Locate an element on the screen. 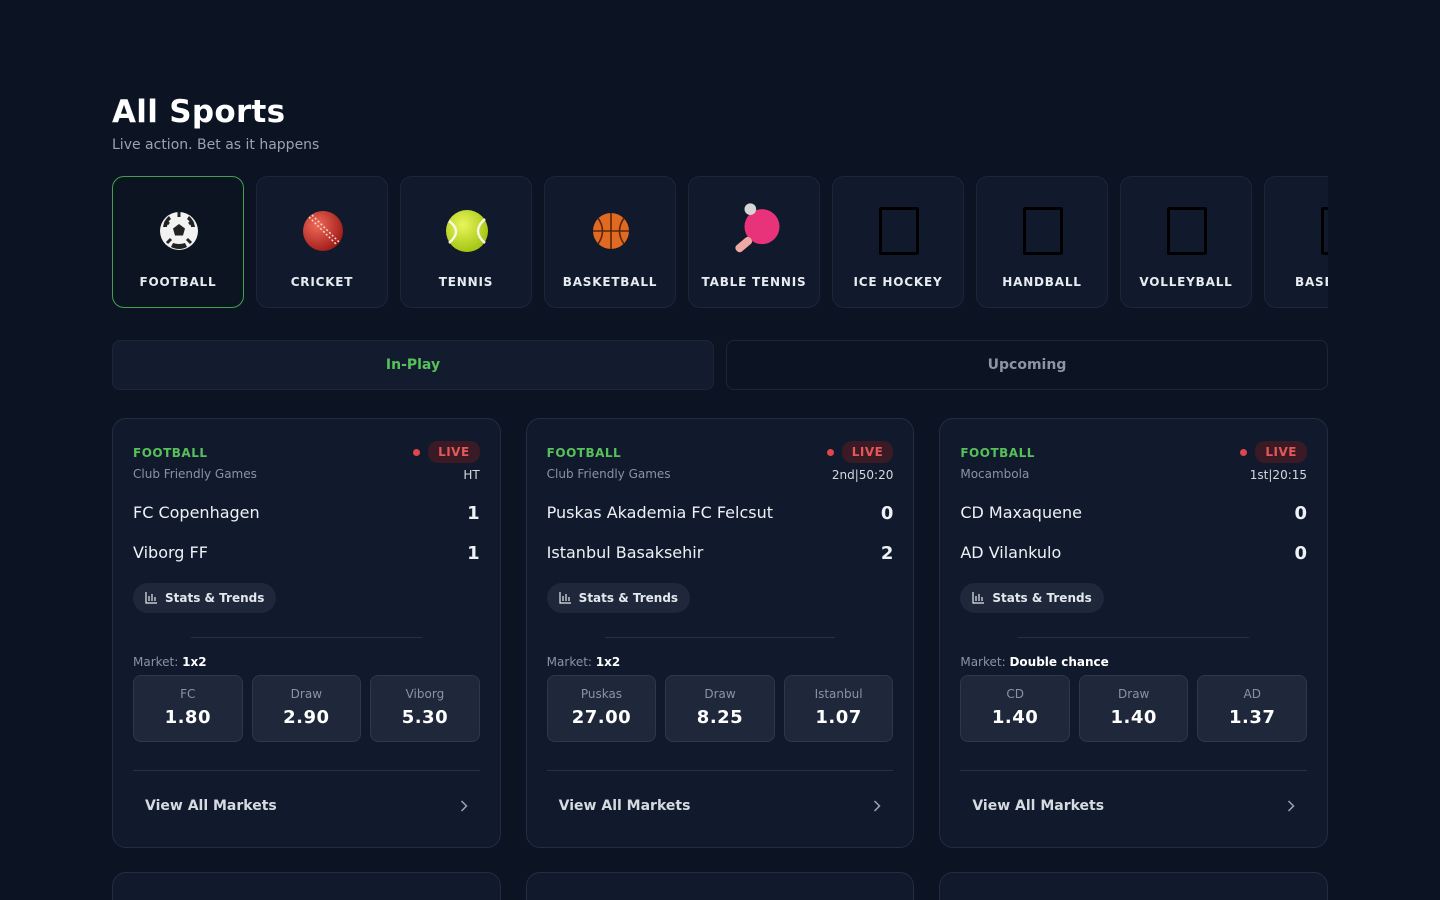 Image resolution: width=1440 pixels, height=900 pixels. match-time: 1st|20:15 is located at coordinates (1278, 475).